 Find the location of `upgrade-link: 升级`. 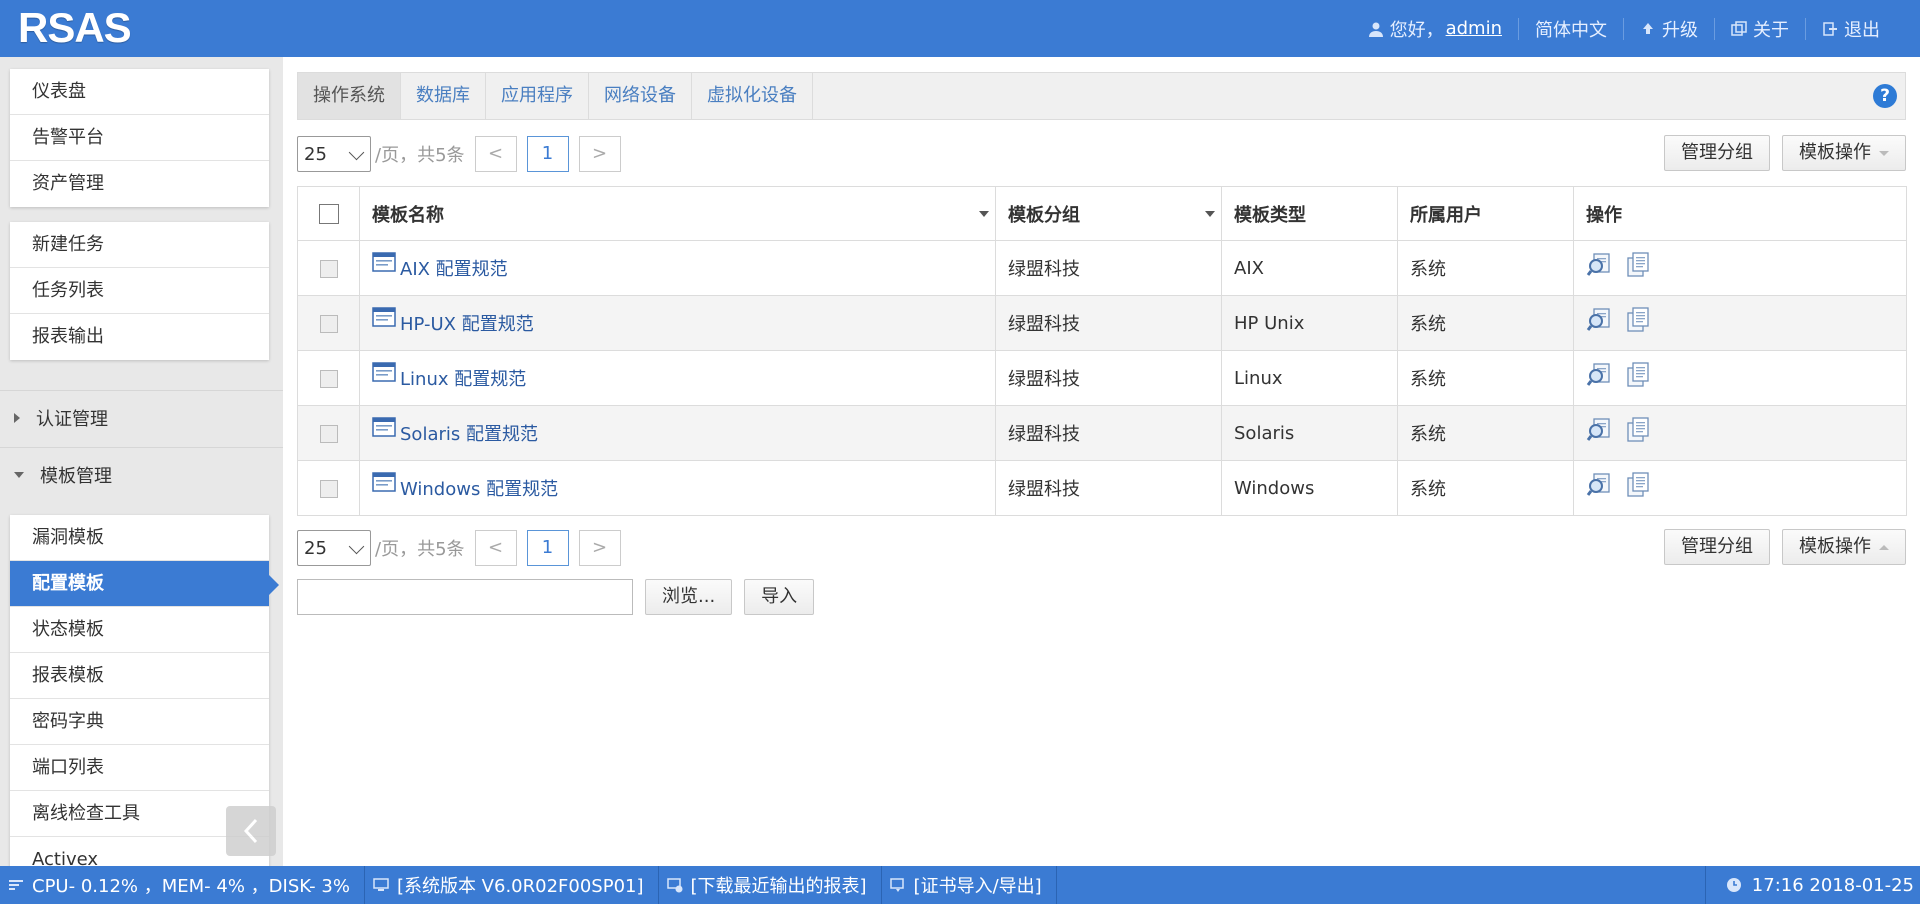

upgrade-link: 升级 is located at coordinates (1669, 29).